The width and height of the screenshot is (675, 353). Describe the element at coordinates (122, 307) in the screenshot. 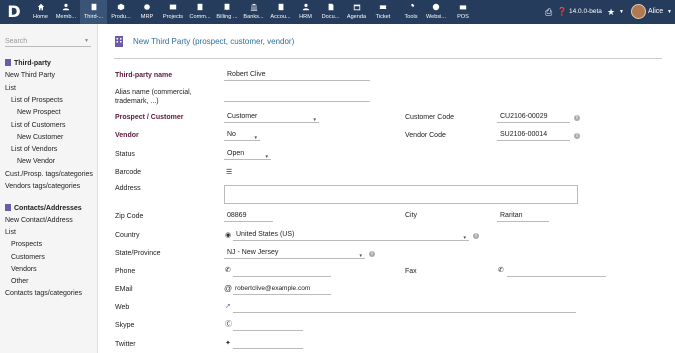

I see `web-label: Web` at that location.